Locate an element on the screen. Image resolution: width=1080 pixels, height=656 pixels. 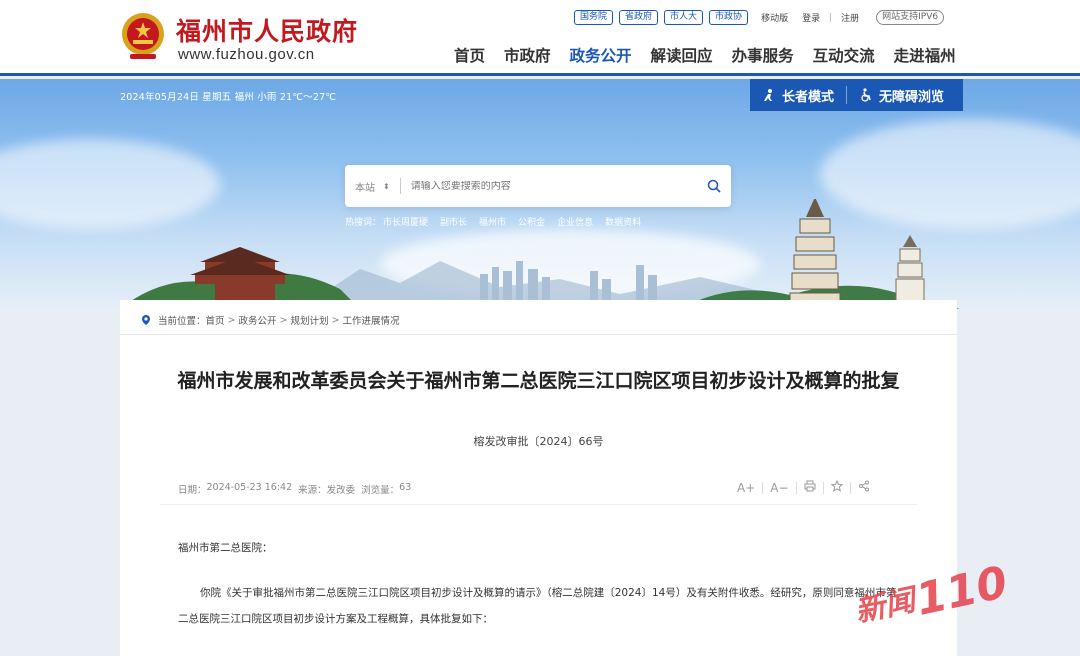
search-scope-label: 本站 is located at coordinates (365, 188).